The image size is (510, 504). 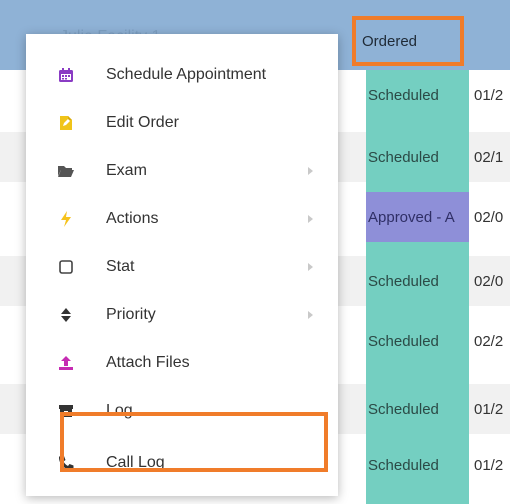 What do you see at coordinates (182, 123) in the screenshot?
I see `menu-item-edit-order: Edit Order` at bounding box center [182, 123].